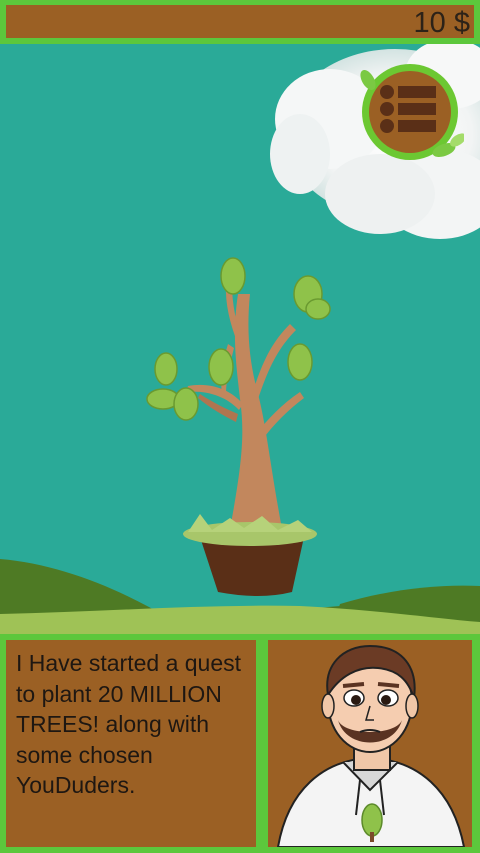 This screenshot has height=853, width=480. What do you see at coordinates (441, 23) in the screenshot?
I see `money-counter: 10 $` at bounding box center [441, 23].